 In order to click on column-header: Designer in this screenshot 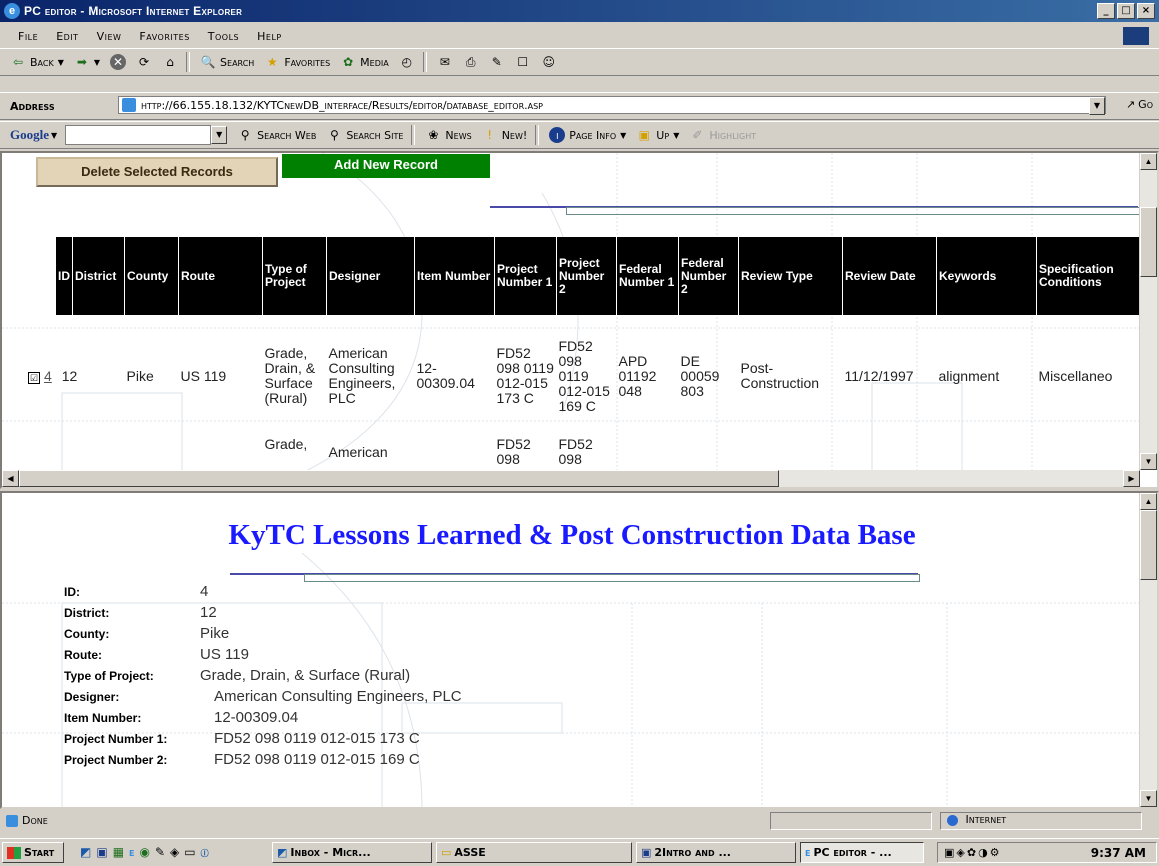, I will do `click(370, 276)`.